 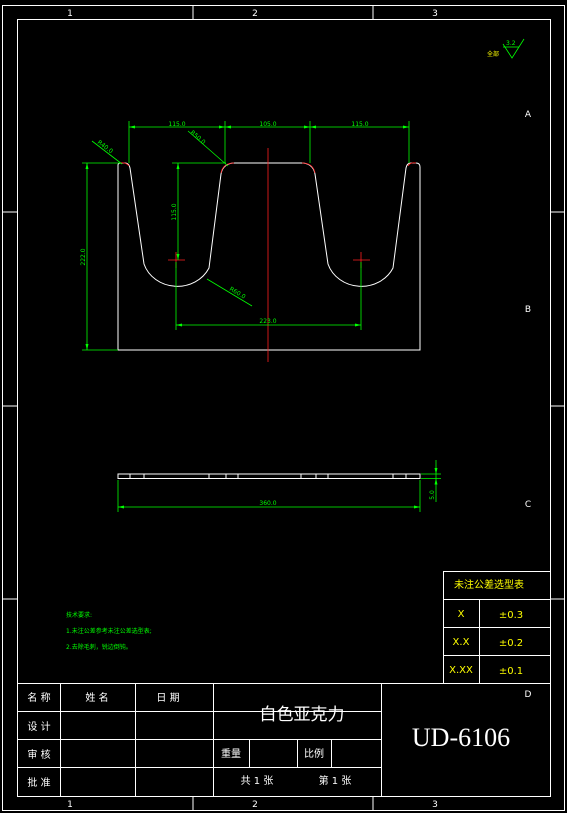 I want to click on dim-center-span: 223.0, so click(x=267, y=321).